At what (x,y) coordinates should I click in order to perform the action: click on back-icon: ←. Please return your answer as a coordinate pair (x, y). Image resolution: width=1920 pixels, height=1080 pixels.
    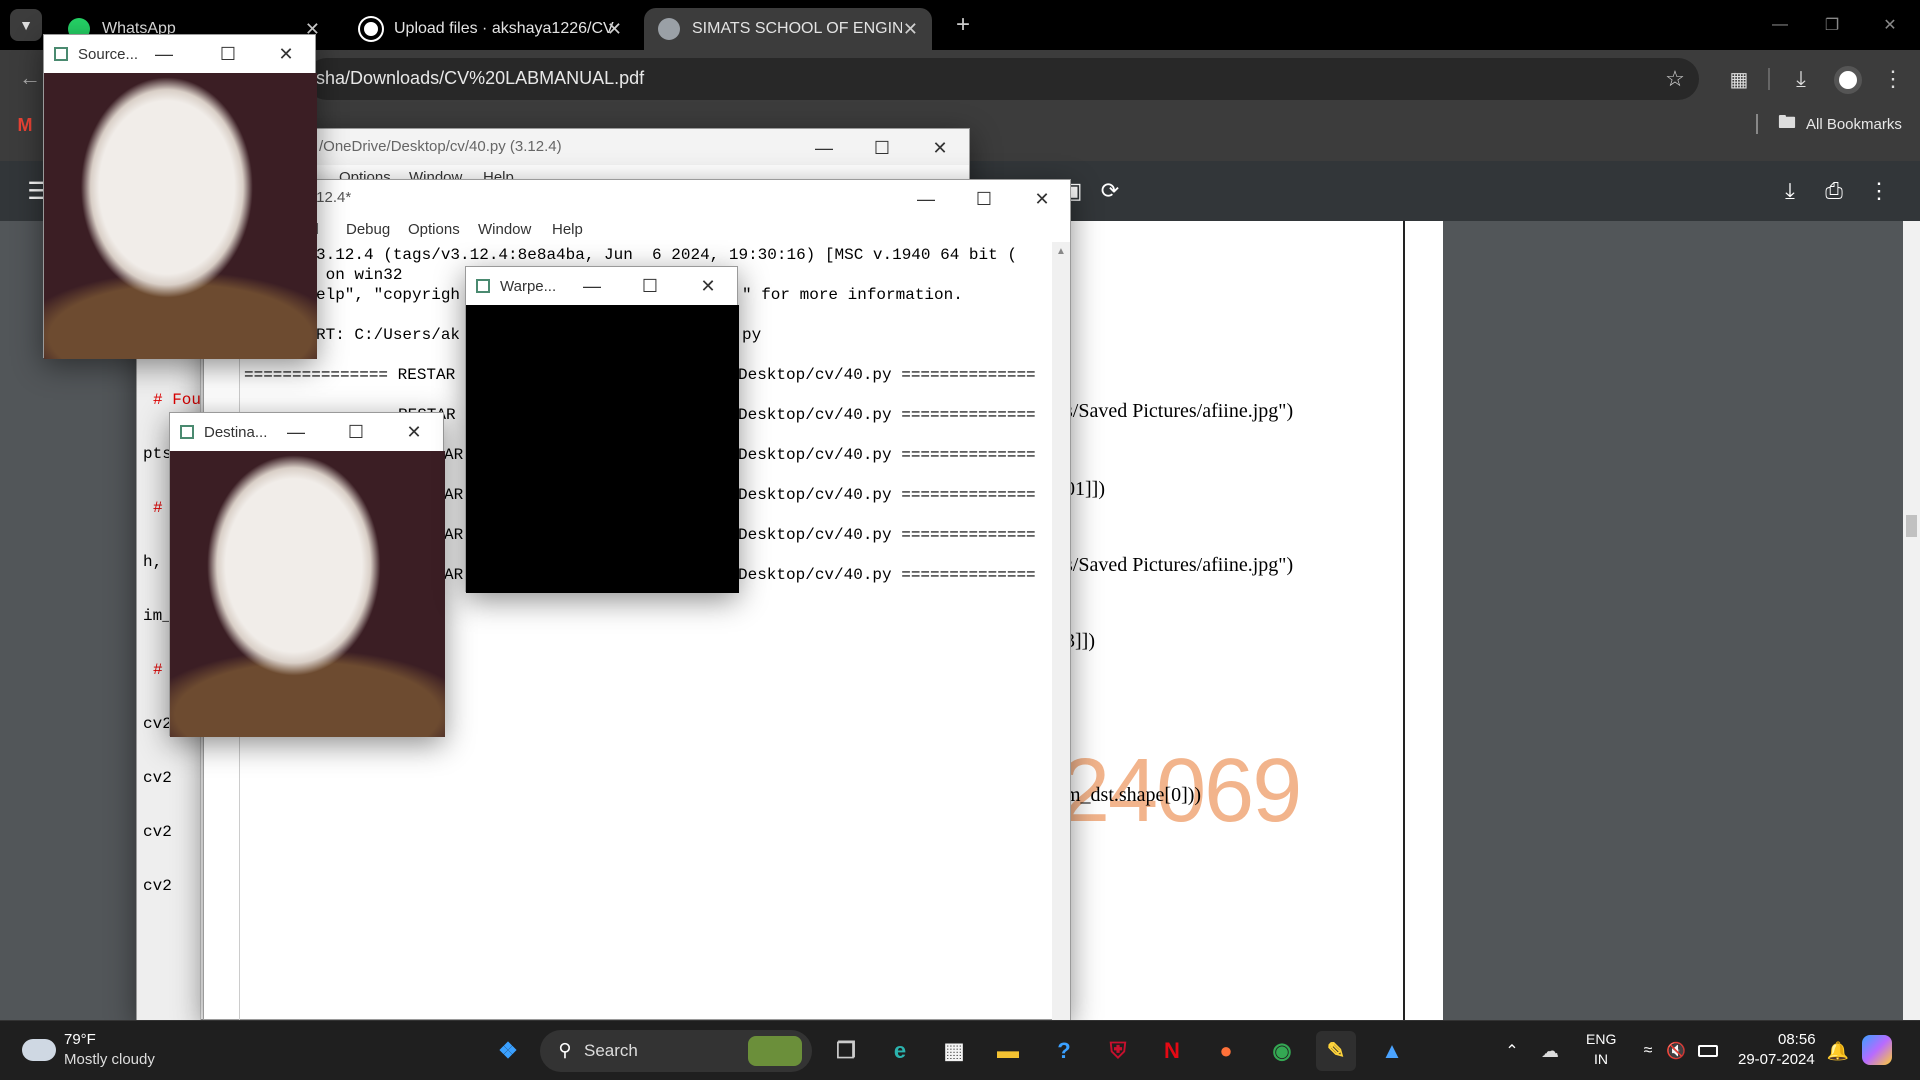
    Looking at the image, I should click on (30, 78).